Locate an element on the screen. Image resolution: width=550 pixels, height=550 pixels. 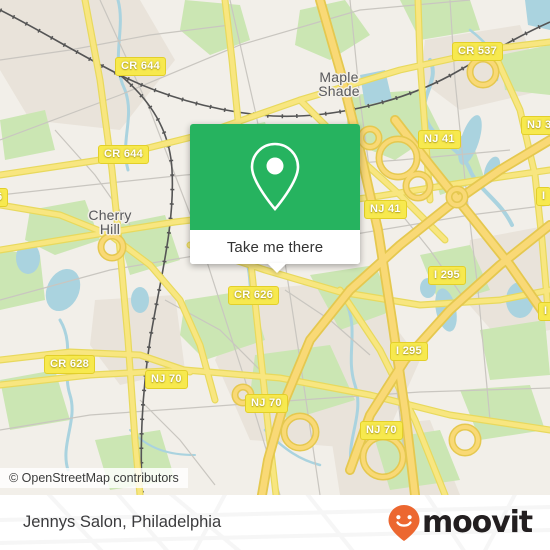
road-shield-cr-644-north: CR 644 is located at coordinates (141, 66).